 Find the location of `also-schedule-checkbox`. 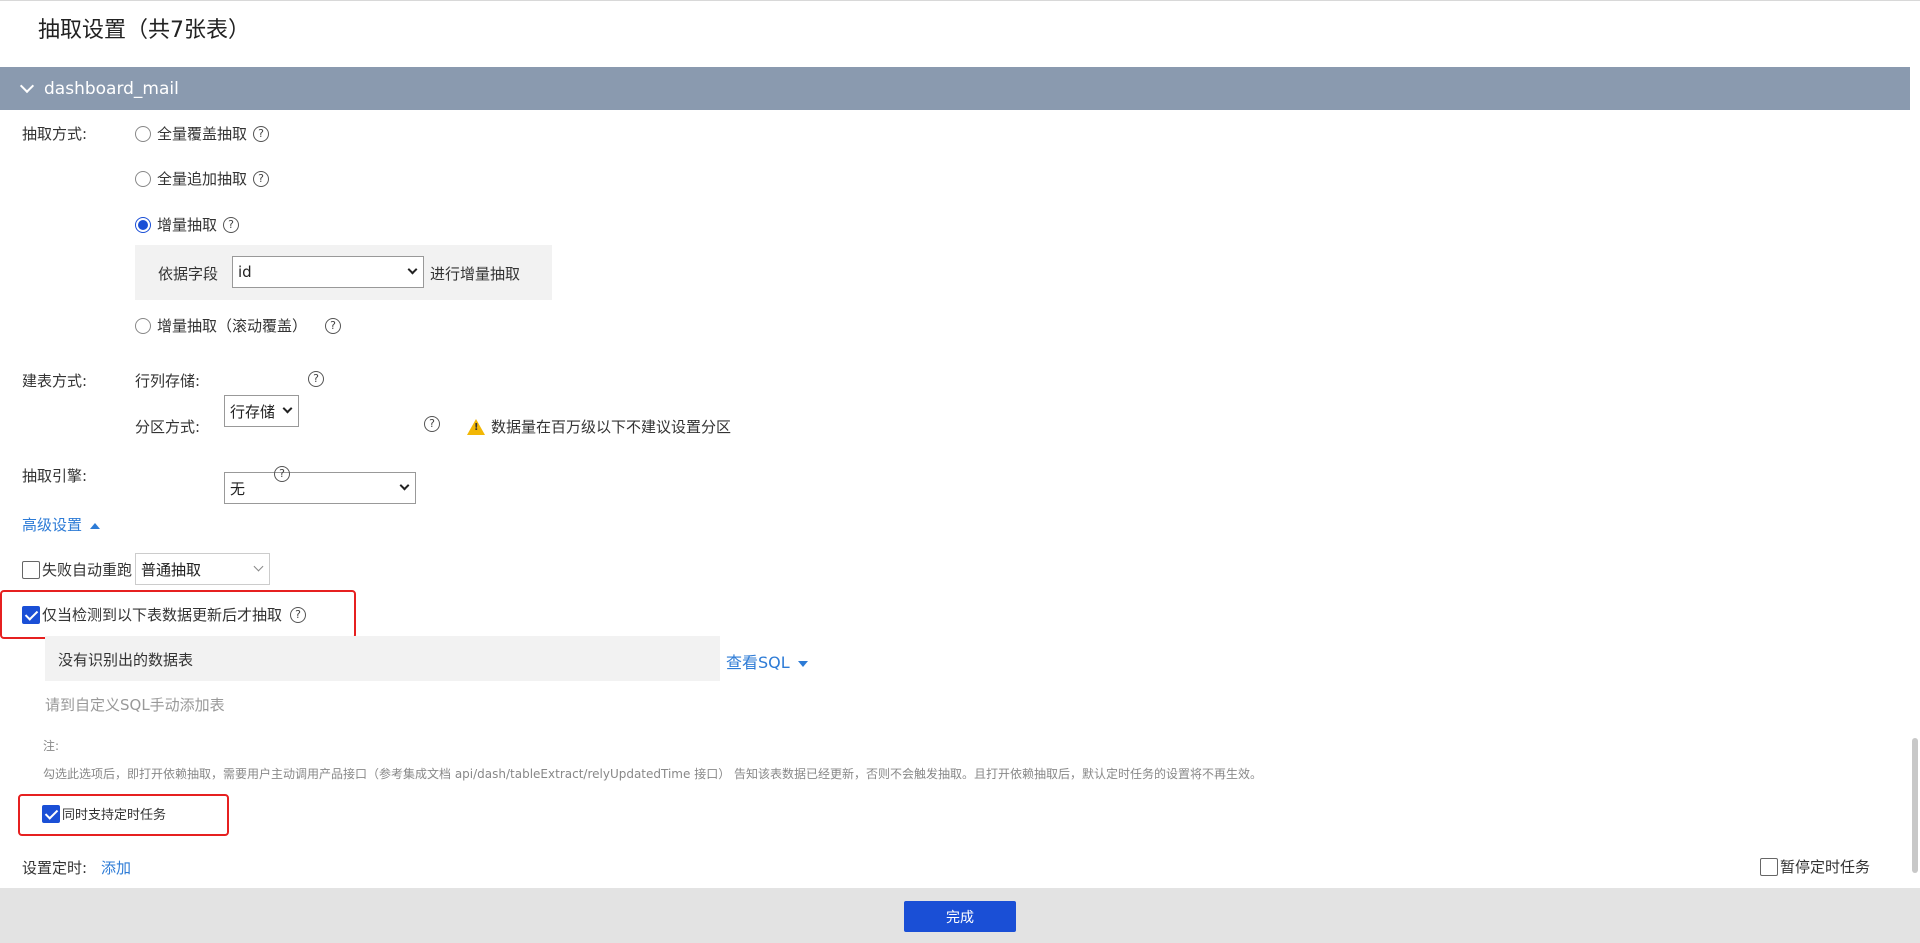

also-schedule-checkbox is located at coordinates (51, 813).